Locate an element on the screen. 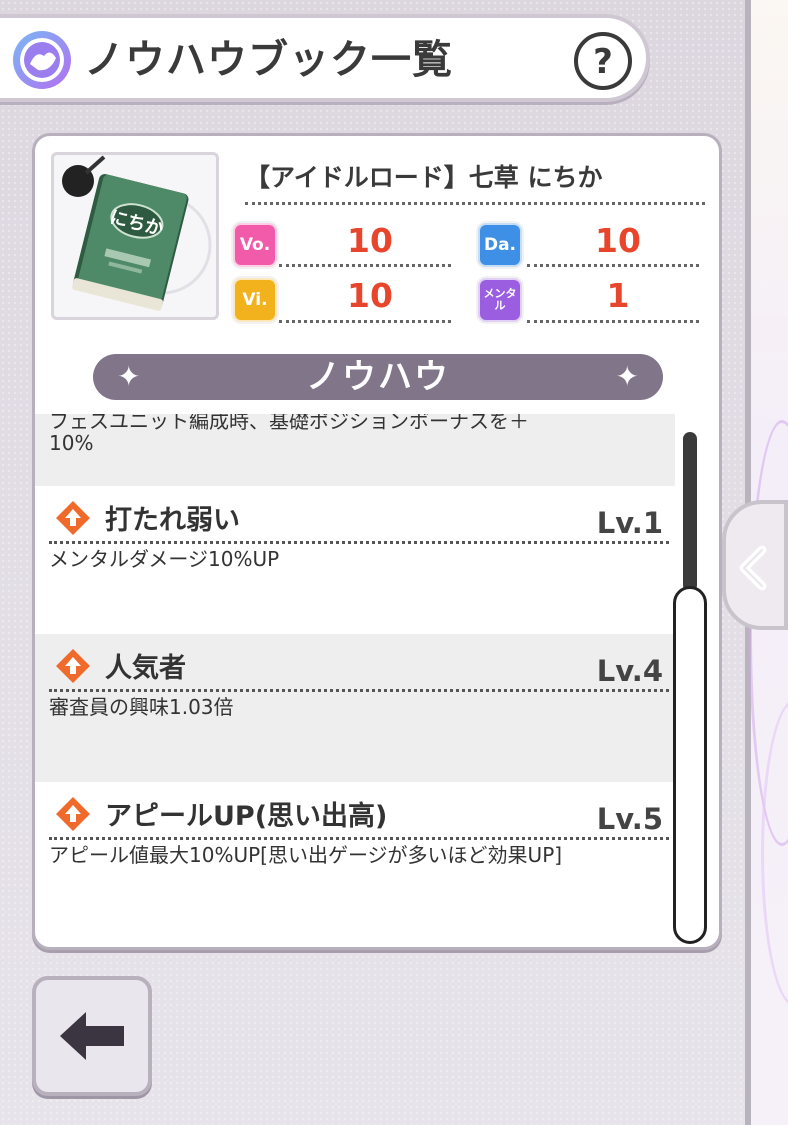  vocal-stat-icon: Vo. is located at coordinates (255, 245).